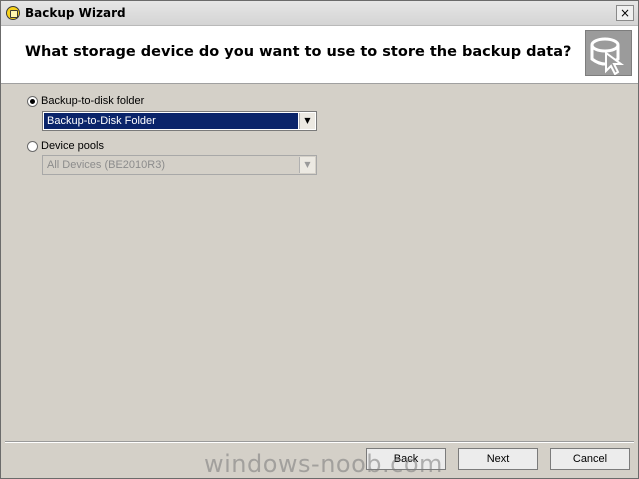 The width and height of the screenshot is (639, 479). What do you see at coordinates (590, 459) in the screenshot?
I see `cancel-button: Cancel` at bounding box center [590, 459].